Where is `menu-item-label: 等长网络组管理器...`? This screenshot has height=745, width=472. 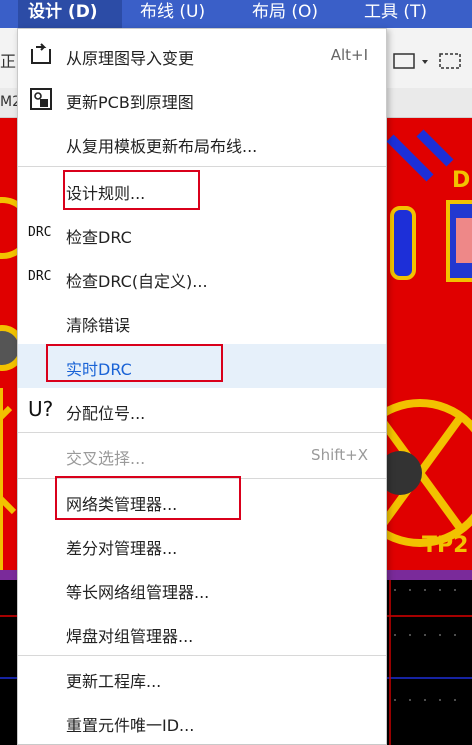 menu-item-label: 等长网络组管理器... is located at coordinates (138, 592).